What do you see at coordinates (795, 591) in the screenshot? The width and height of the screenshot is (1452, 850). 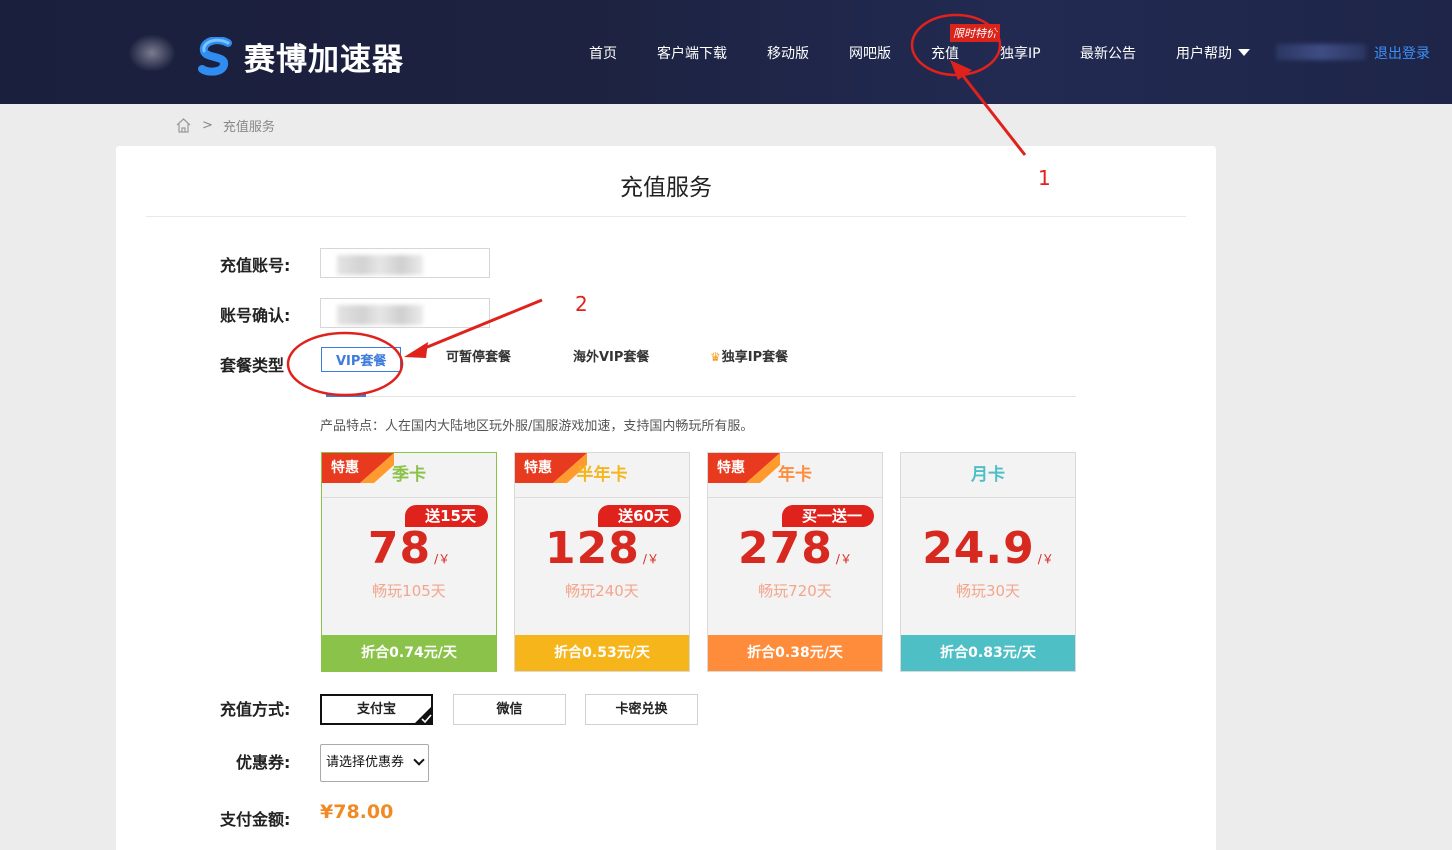 I see `plan-days: 畅玩720天` at bounding box center [795, 591].